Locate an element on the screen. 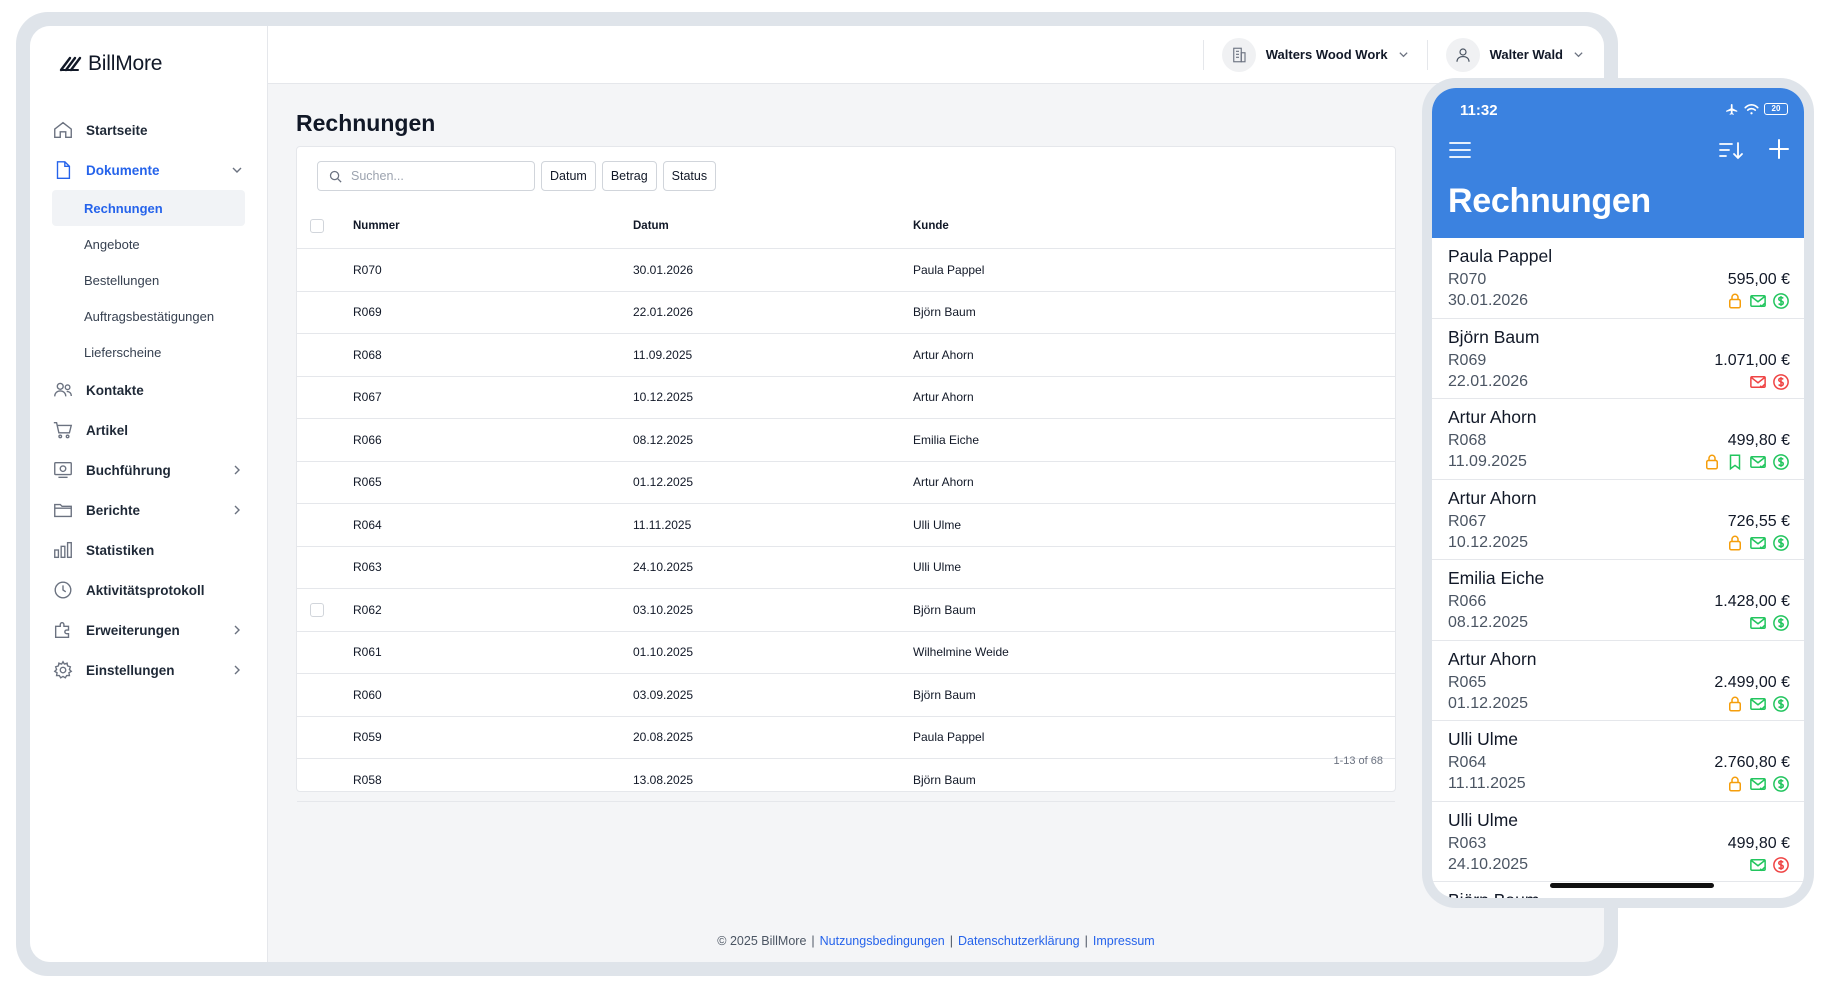 The image size is (1828, 984). phone-invoice-date: 10.12.2025 is located at coordinates (1488, 542).